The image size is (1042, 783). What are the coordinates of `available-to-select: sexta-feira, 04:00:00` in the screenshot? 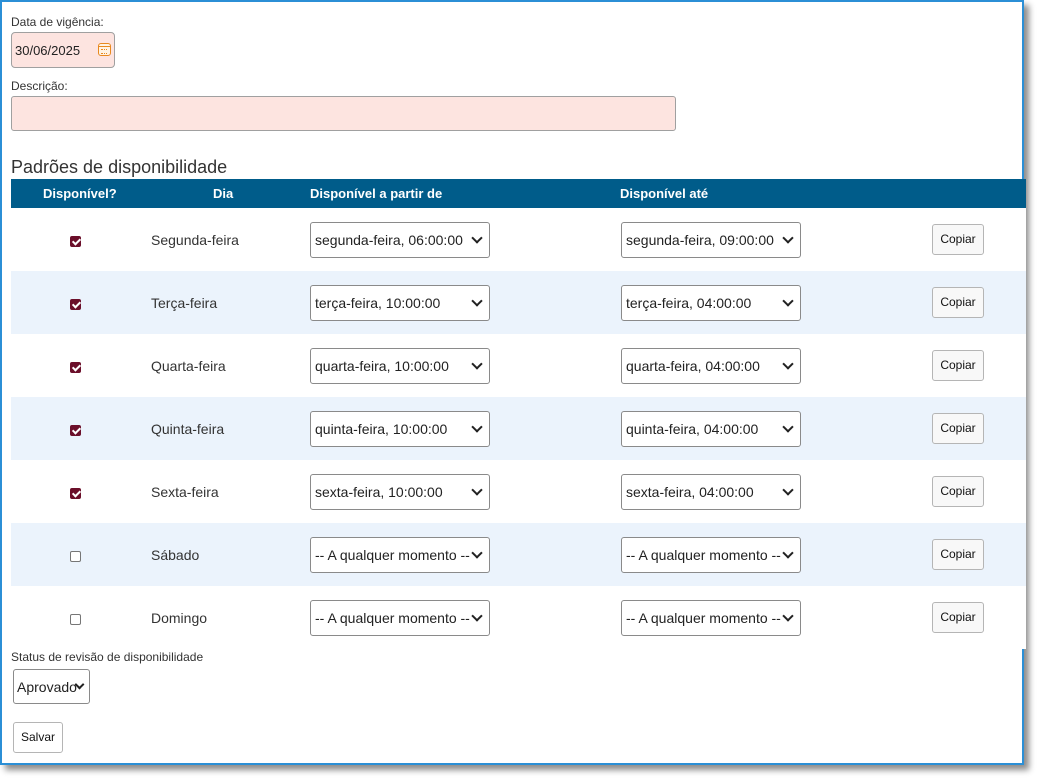 It's located at (711, 492).